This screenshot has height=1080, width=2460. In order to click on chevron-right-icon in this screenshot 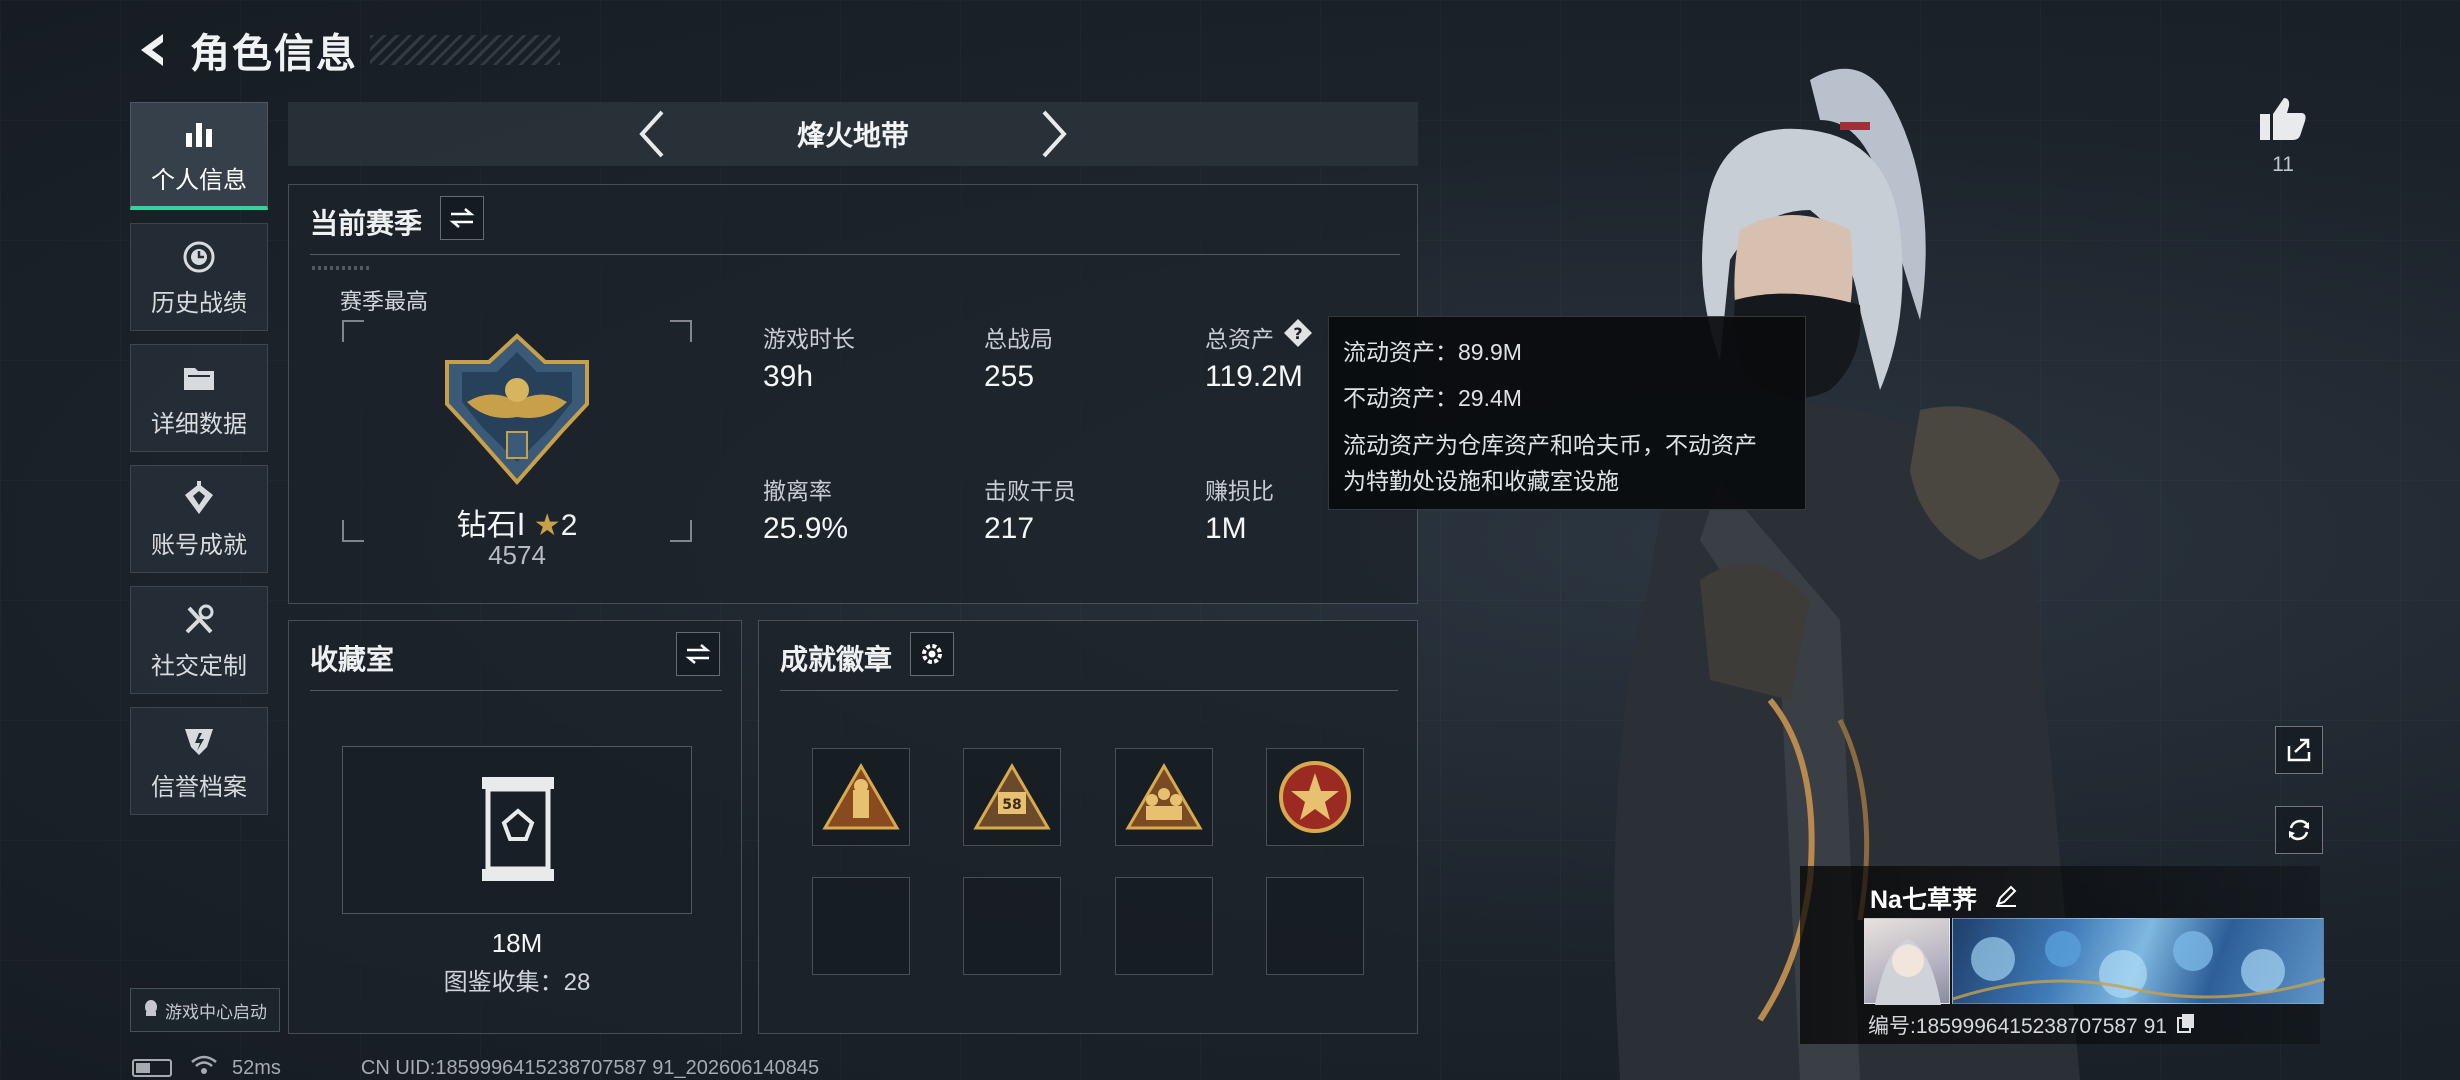, I will do `click(1054, 134)`.